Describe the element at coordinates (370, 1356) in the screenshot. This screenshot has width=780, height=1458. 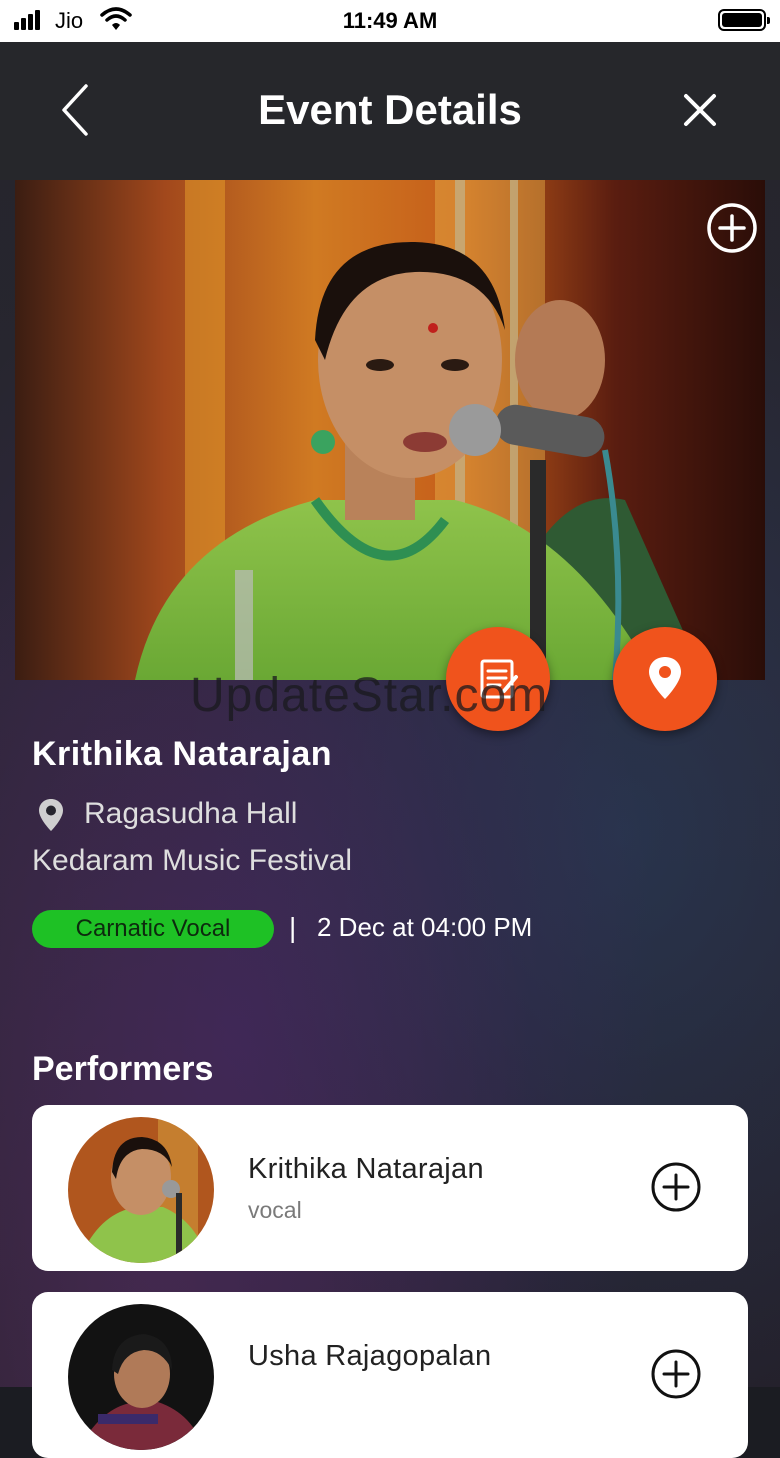
I see `performer-name: Usha Rajagopalan` at that location.